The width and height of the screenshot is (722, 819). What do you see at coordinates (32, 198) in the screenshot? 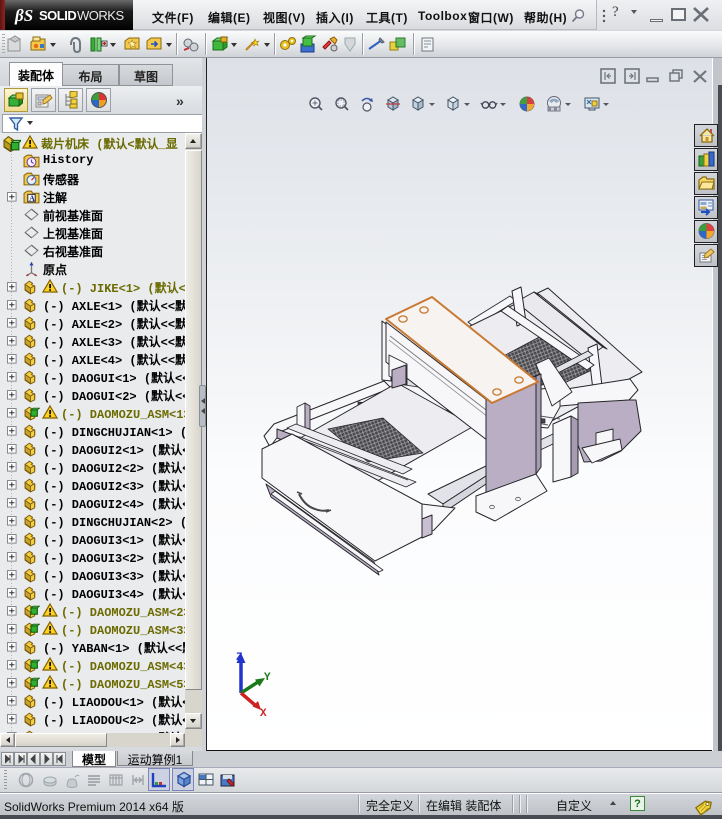
I see `svg-text: A` at bounding box center [32, 198].